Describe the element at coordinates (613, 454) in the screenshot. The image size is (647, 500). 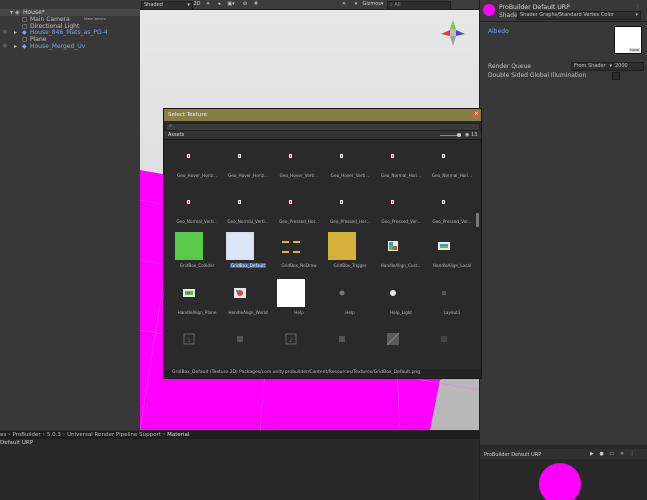
I see `preview-controls-icon: ▶ ● ▭ ☀ ⋮` at that location.